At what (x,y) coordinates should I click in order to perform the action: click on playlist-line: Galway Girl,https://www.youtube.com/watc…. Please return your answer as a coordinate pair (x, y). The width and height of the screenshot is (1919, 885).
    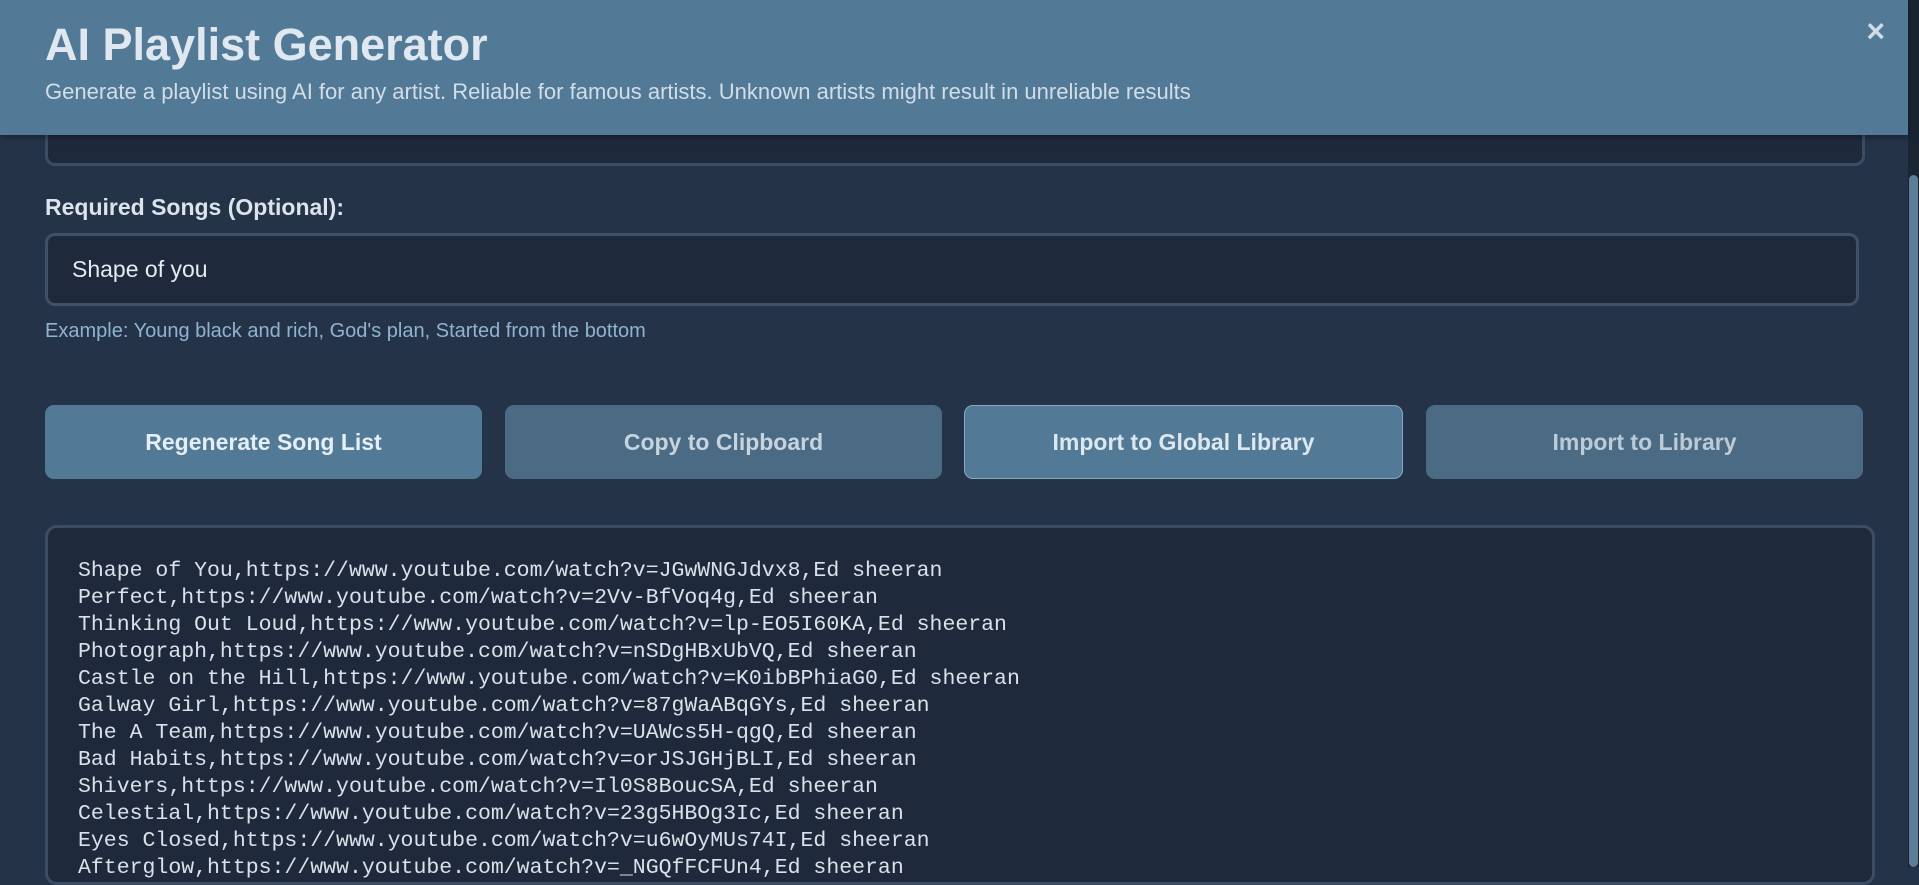
    Looking at the image, I should click on (504, 706).